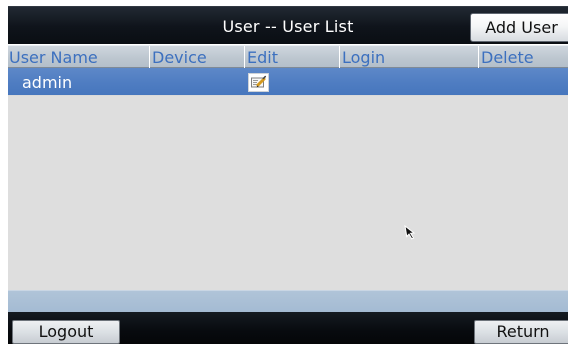  I want to click on column-header-edit: Edit, so click(291, 57).